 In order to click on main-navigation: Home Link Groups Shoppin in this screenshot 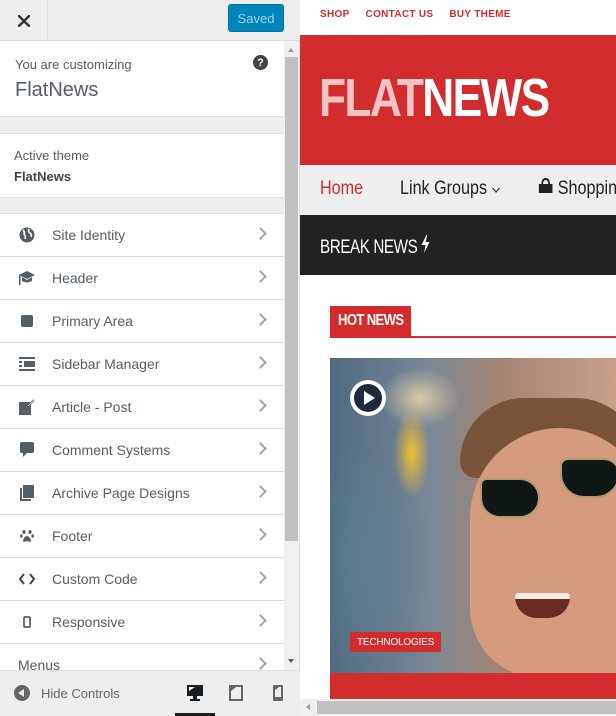, I will do `click(458, 190)`.